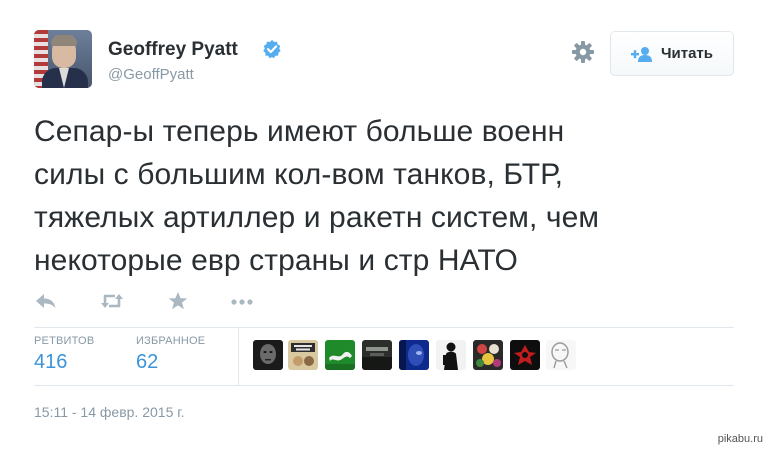  What do you see at coordinates (171, 341) in the screenshot?
I see `favorites-label: ИЗБРАННОЕ` at bounding box center [171, 341].